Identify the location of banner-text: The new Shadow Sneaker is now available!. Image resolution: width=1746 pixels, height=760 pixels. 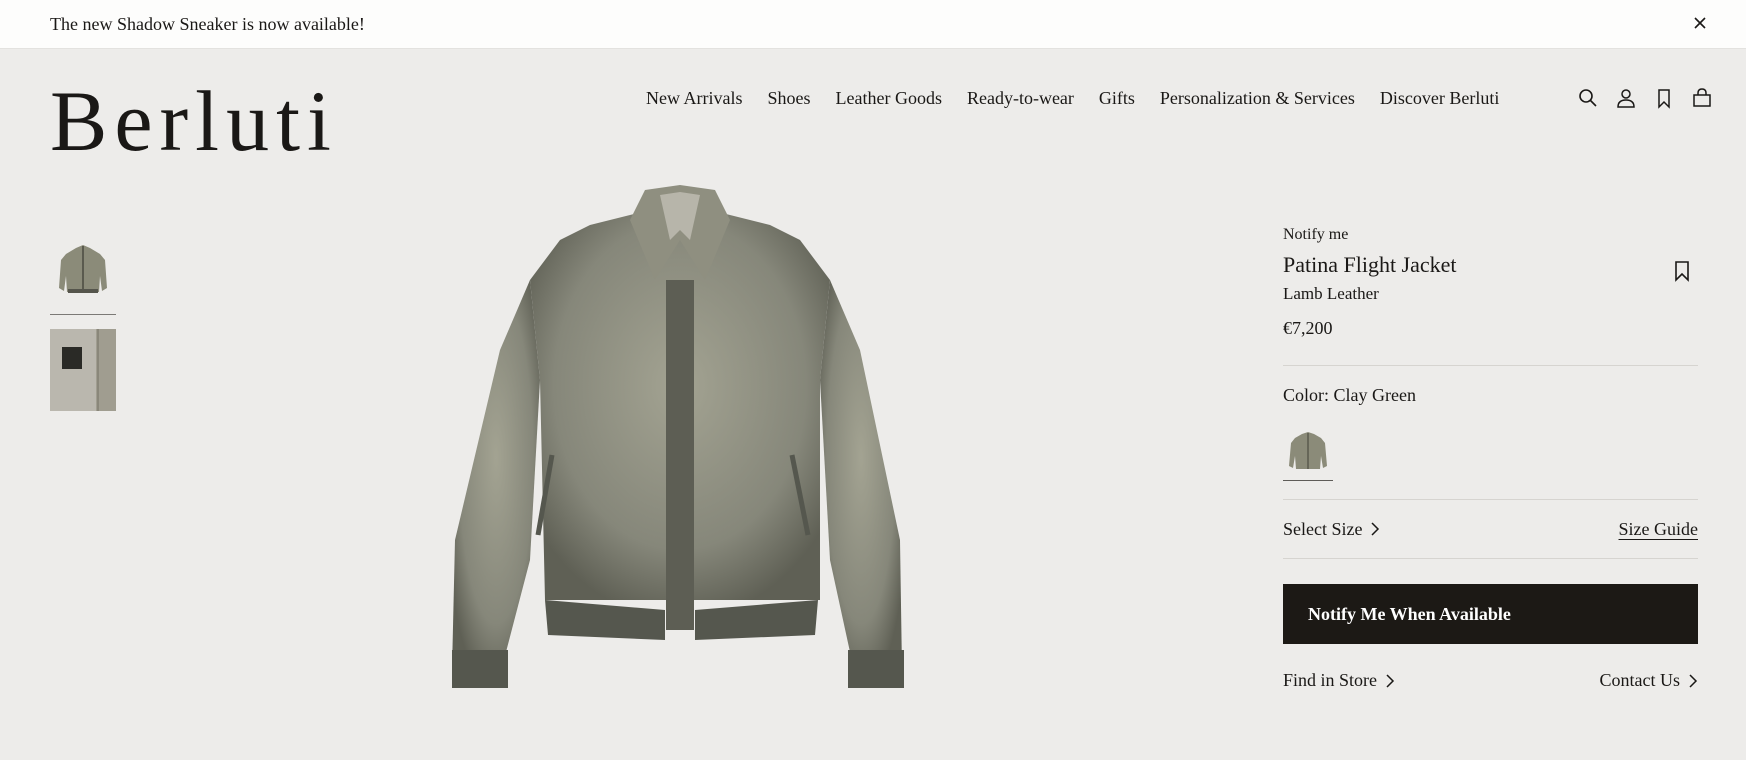
(207, 24).